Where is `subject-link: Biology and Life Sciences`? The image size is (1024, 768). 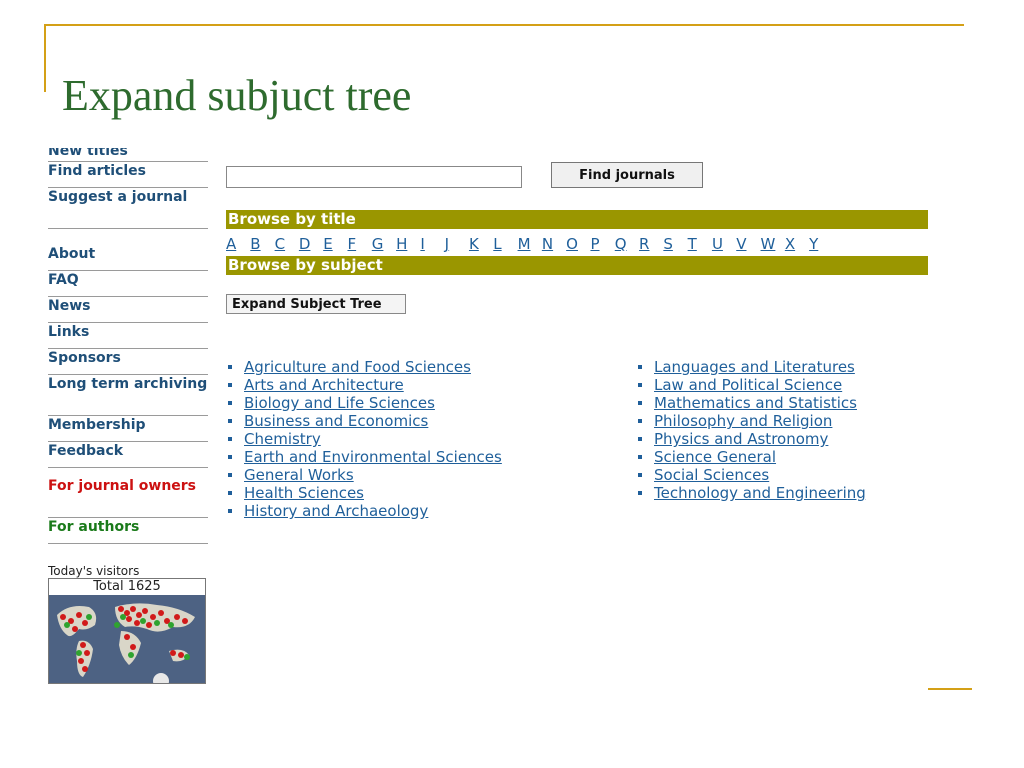
subject-link: Biology and Life Sciences is located at coordinates (364, 403).